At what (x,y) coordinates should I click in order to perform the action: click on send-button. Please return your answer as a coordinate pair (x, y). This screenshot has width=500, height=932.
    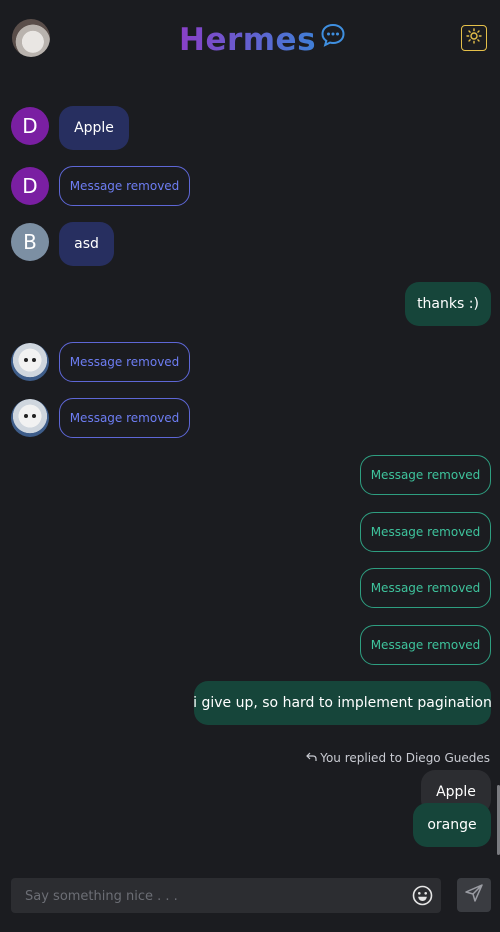
    Looking at the image, I should click on (474, 895).